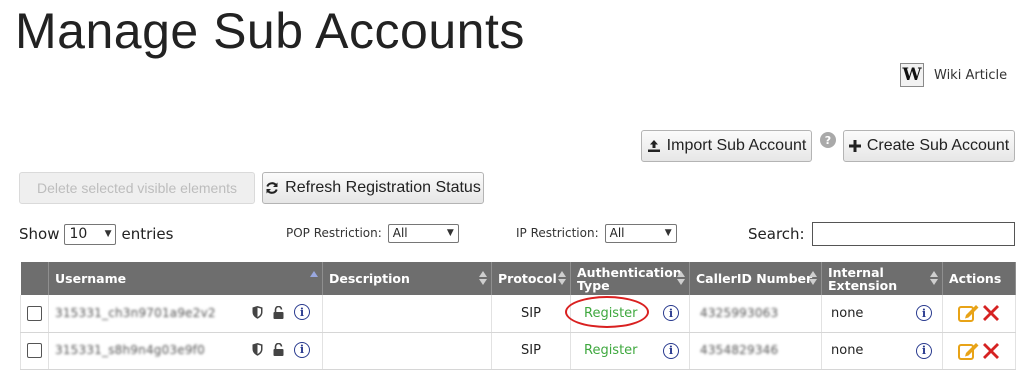  I want to click on pop-restriction-value: All, so click(400, 233).